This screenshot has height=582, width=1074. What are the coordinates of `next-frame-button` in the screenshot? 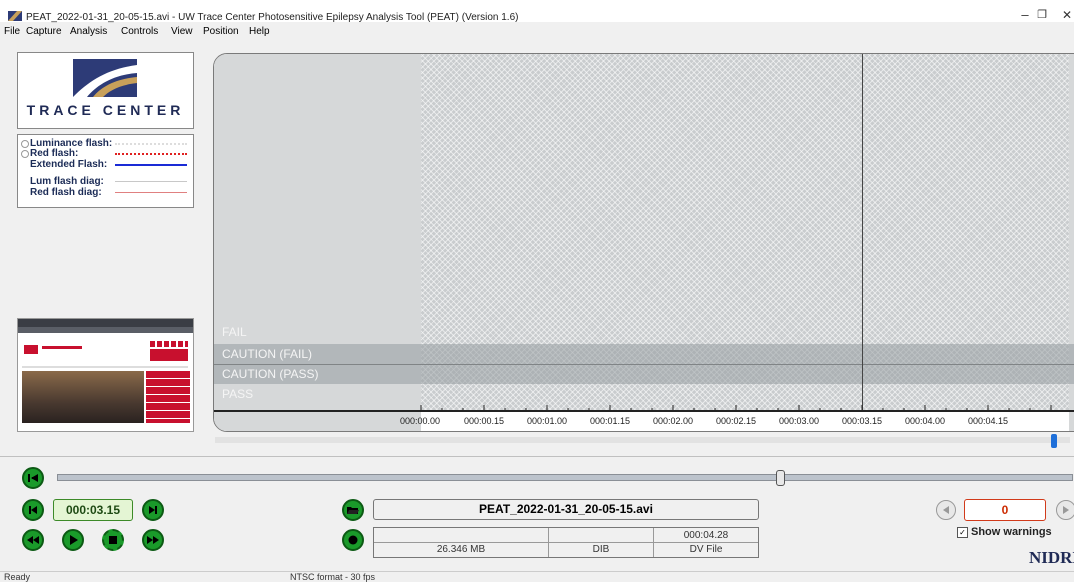 It's located at (153, 510).